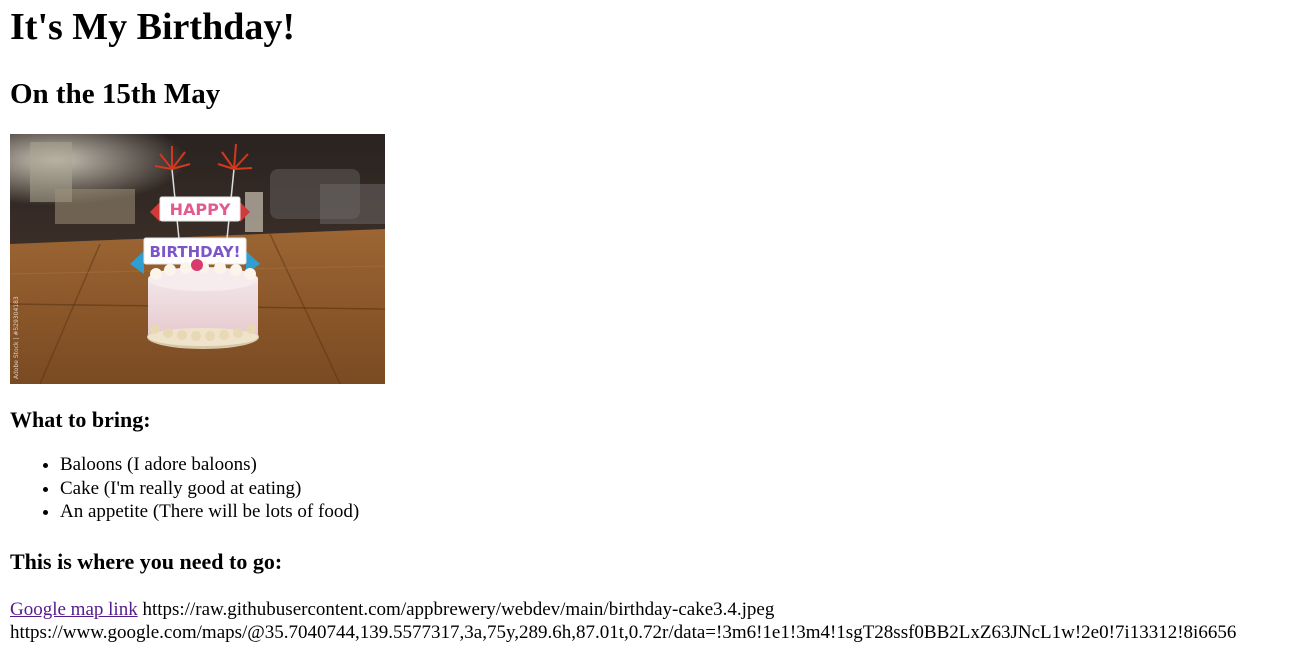 The width and height of the screenshot is (1308, 672). I want to click on page-title: It's My Birthday!, so click(152, 27).